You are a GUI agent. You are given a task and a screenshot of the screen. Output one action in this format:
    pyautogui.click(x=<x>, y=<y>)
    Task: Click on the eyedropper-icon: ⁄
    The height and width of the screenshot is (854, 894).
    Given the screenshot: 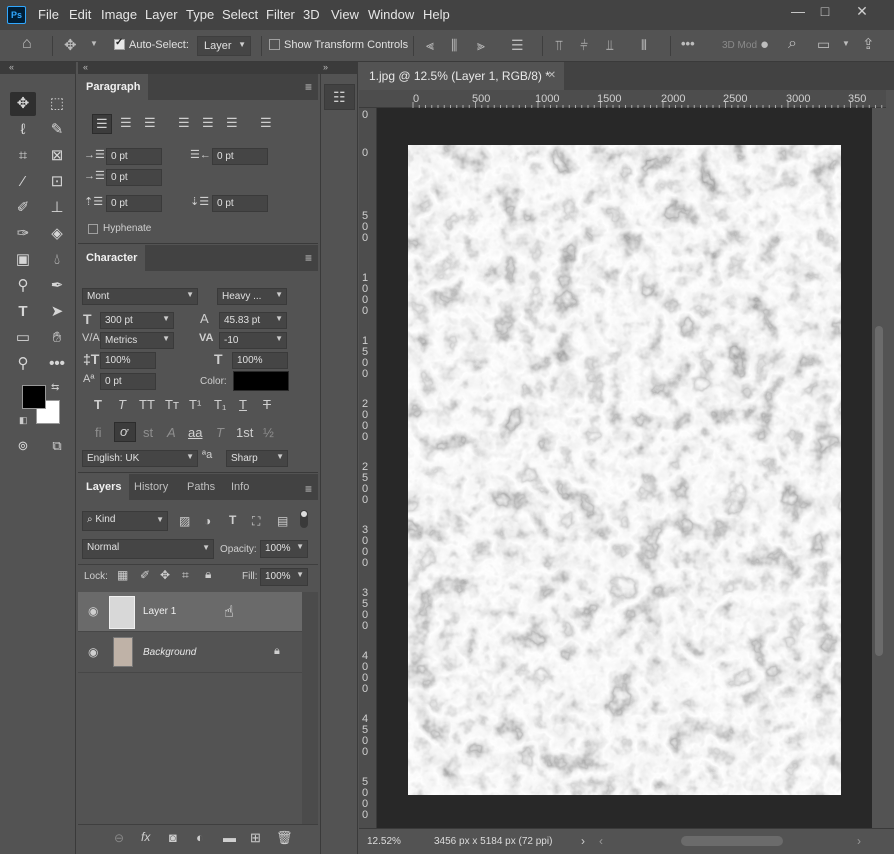 What is the action you would take?
    pyautogui.click(x=23, y=182)
    